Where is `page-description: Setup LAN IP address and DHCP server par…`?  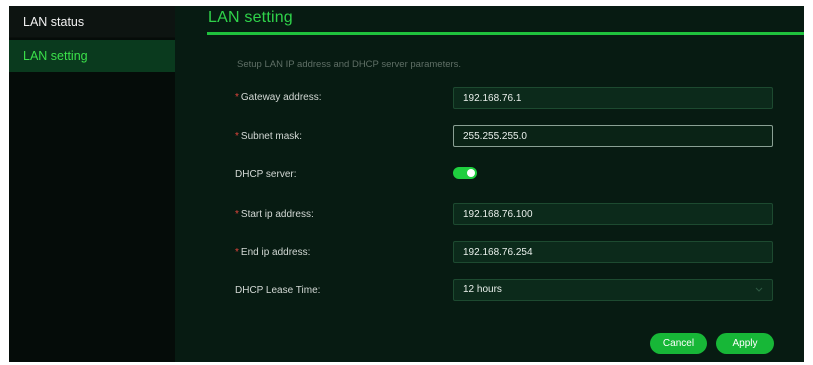
page-description: Setup LAN IP address and DHCP server par… is located at coordinates (349, 64).